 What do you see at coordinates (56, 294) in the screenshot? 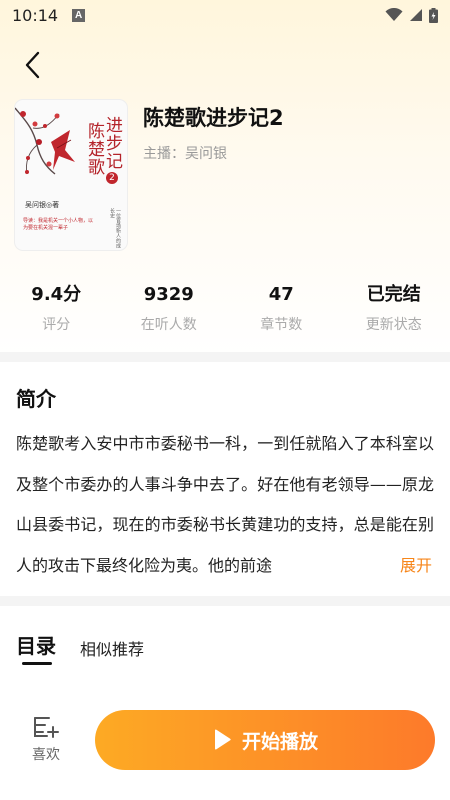
I see `stat-value: 9.4分` at bounding box center [56, 294].